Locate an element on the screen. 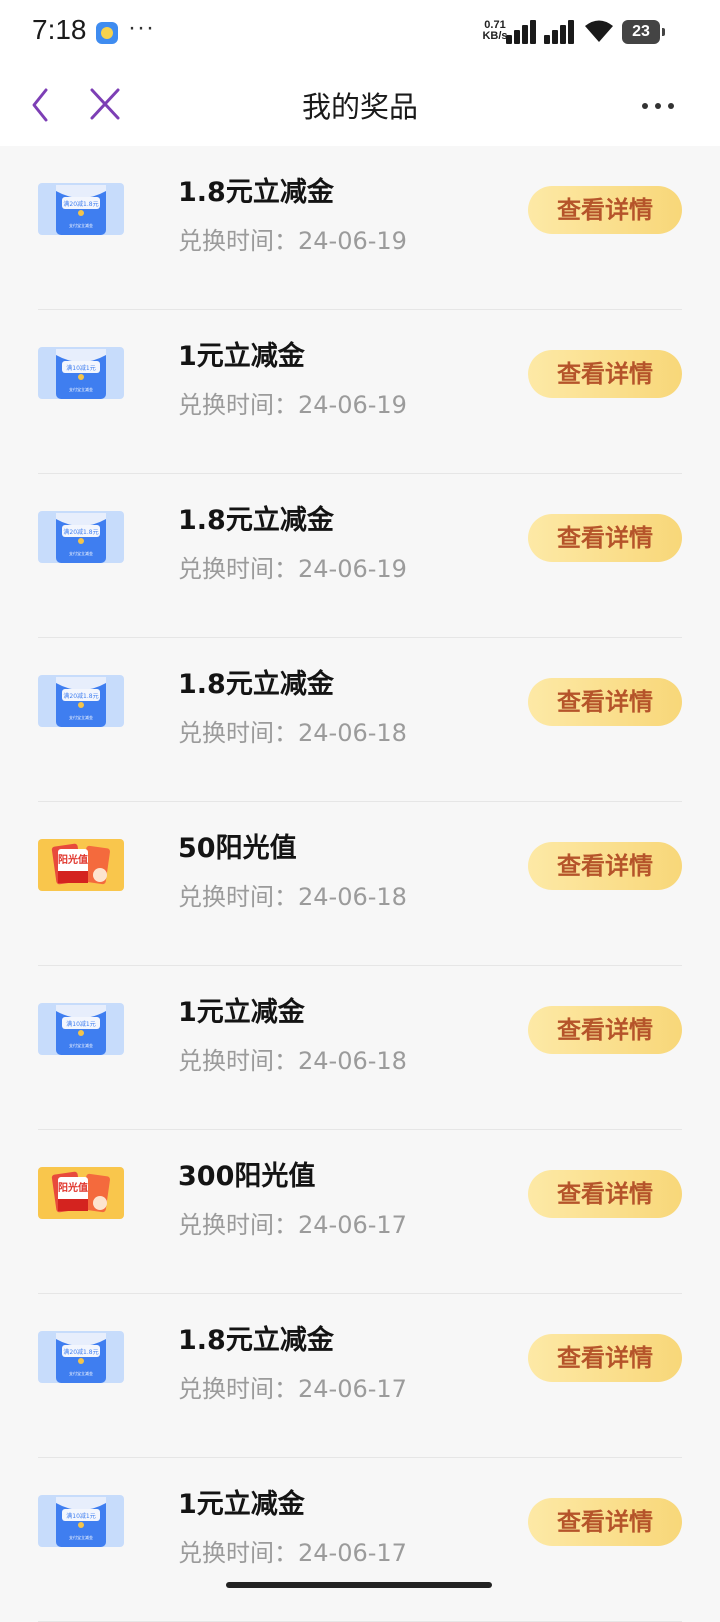  more-dots-icon is located at coordinates (658, 106).